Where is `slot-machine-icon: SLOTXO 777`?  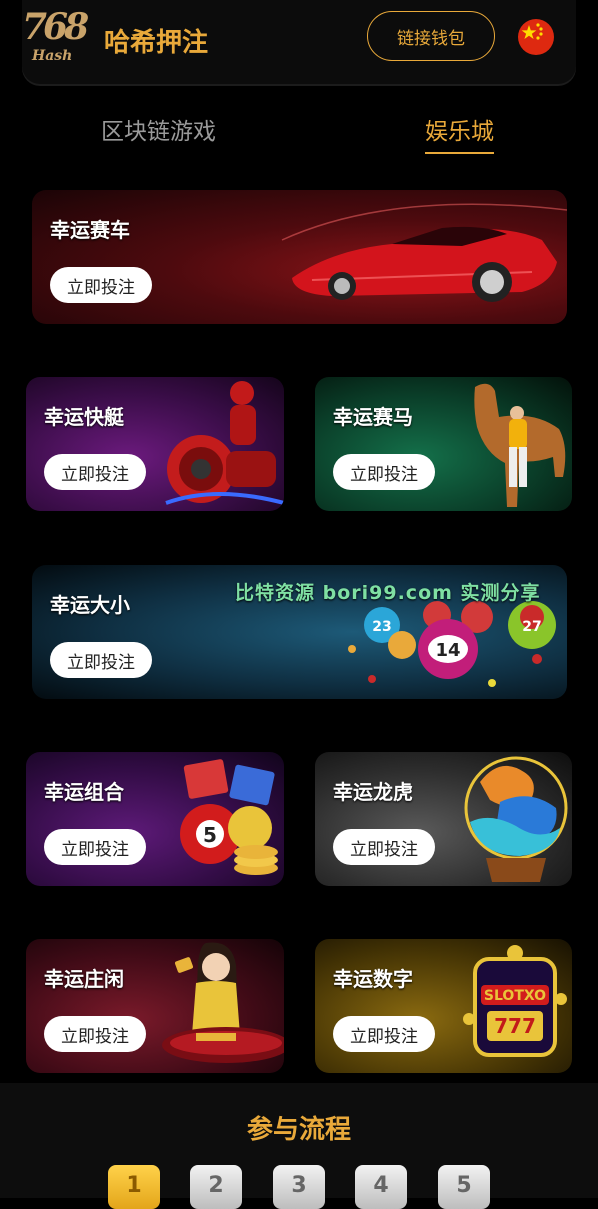 slot-machine-icon: SLOTXO 777 is located at coordinates (515, 1001).